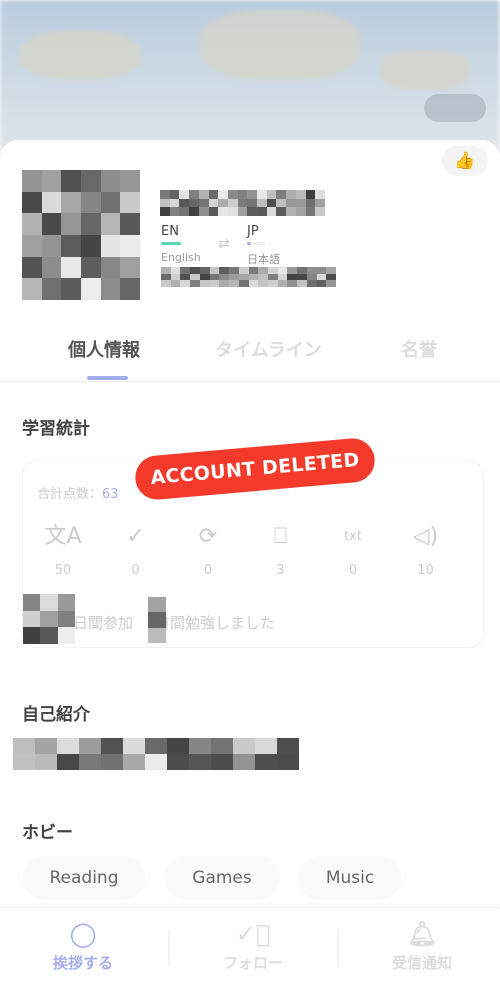 The width and height of the screenshot is (500, 1000). Describe the element at coordinates (208, 549) in the screenshot. I see `stat-item: ⟳ 0` at that location.